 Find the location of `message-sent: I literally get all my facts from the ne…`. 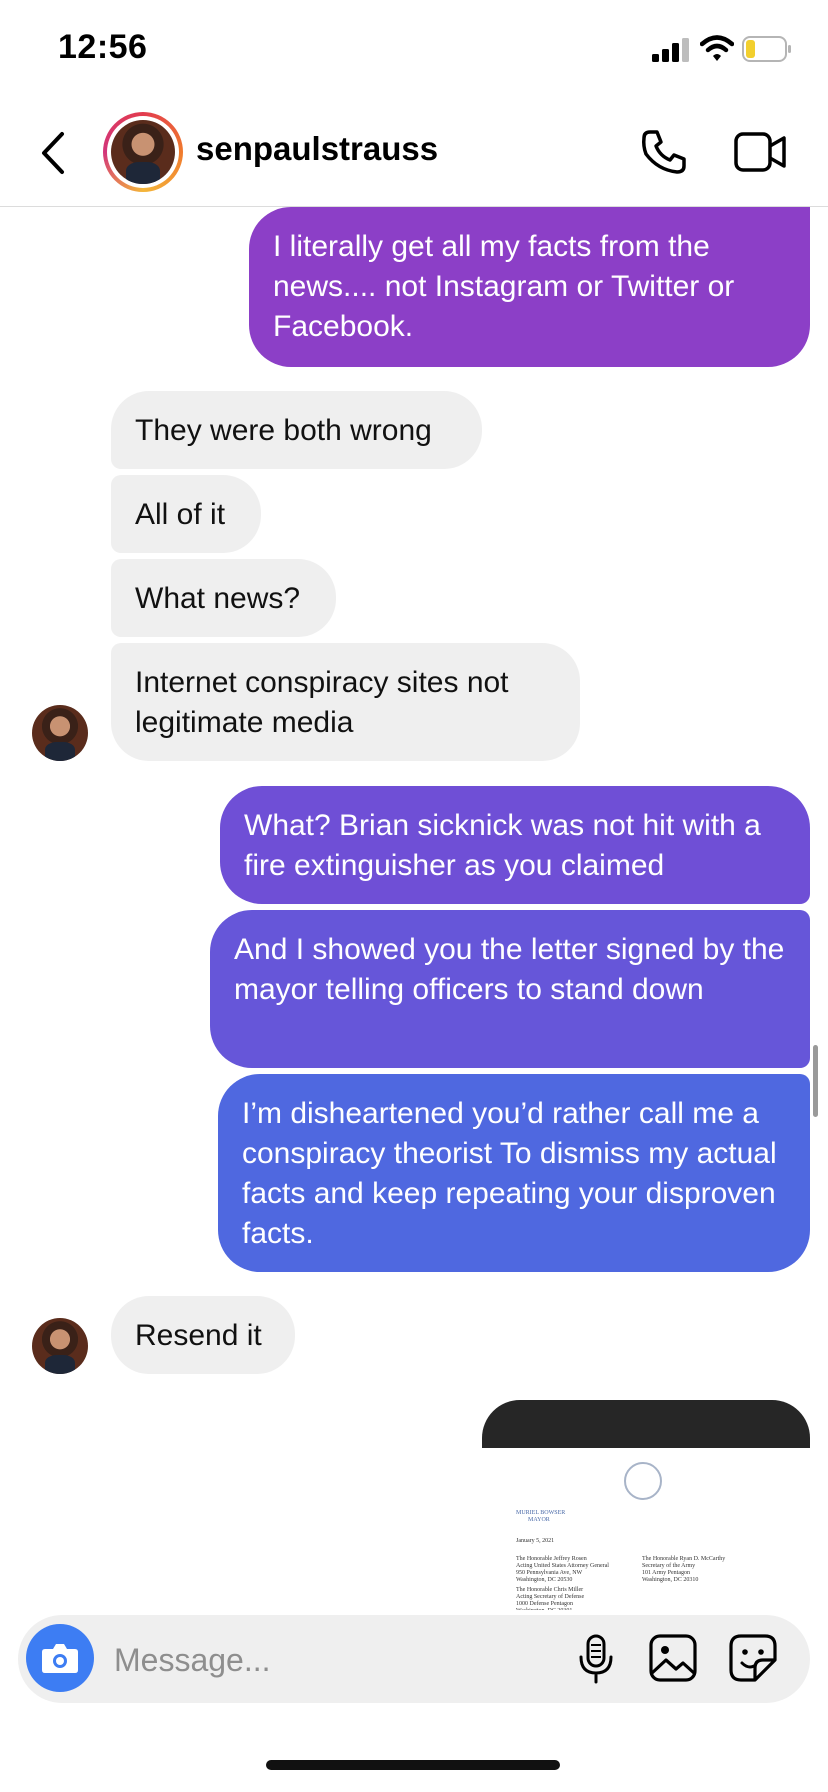

message-sent: I literally get all my facts from the ne… is located at coordinates (529, 287).